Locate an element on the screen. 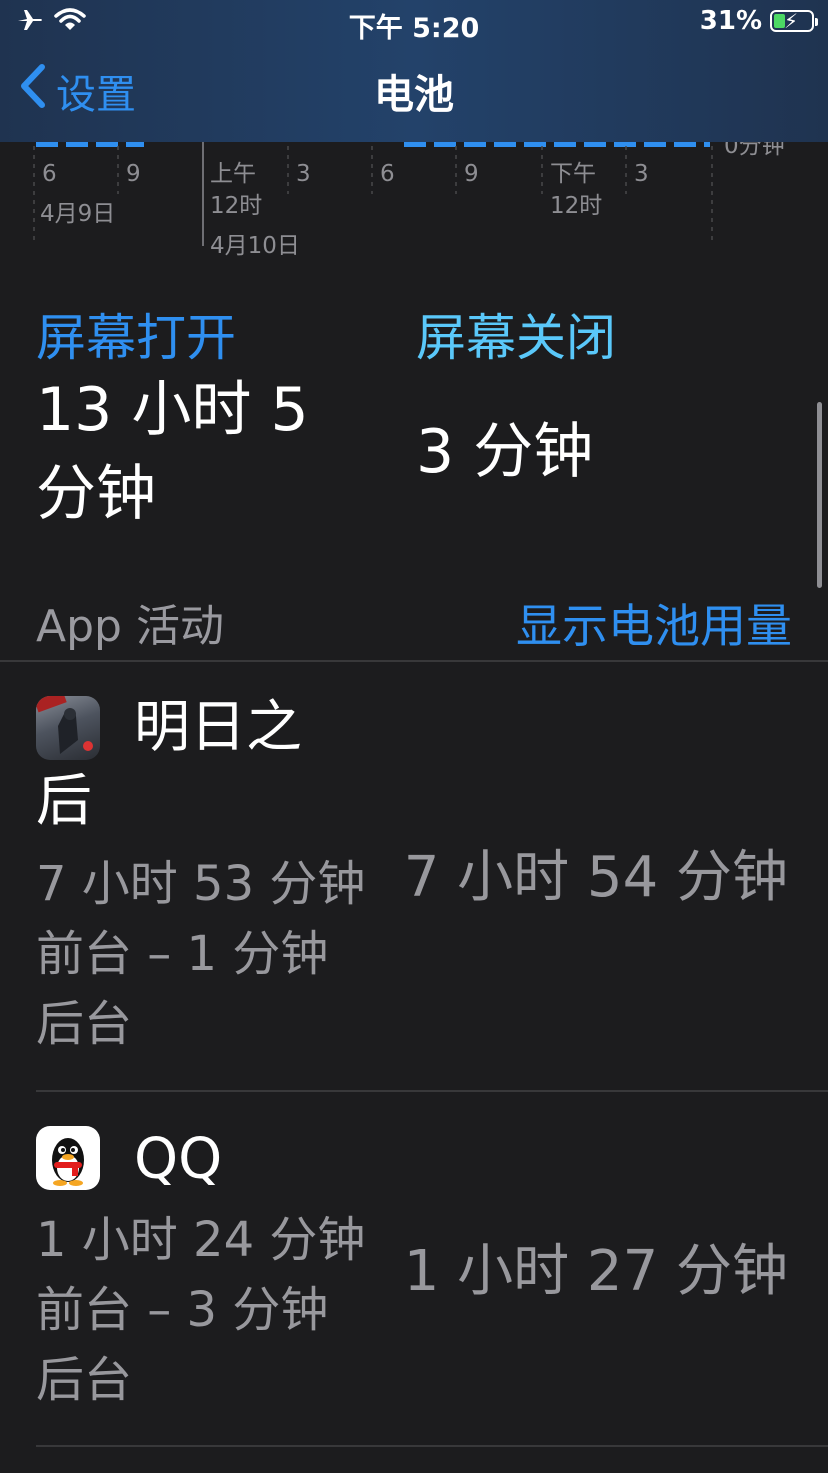  tick-label: 下午 is located at coordinates (573, 174).